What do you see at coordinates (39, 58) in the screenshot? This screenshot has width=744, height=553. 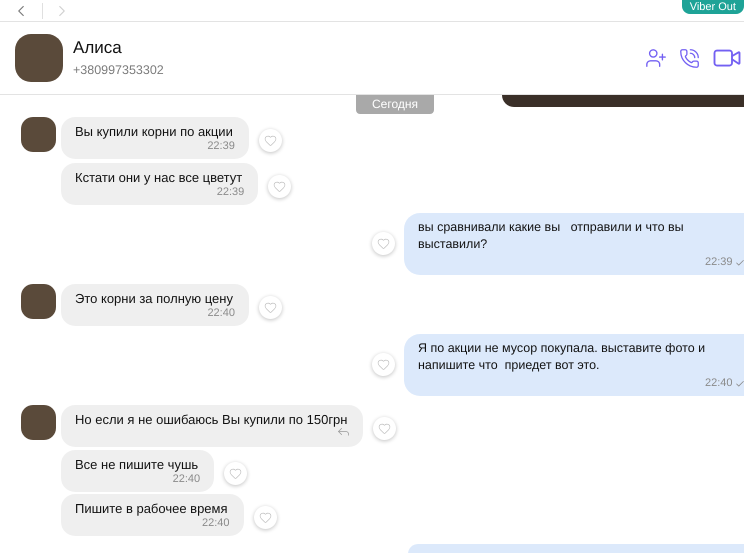 I see `contact-avatar-photo` at bounding box center [39, 58].